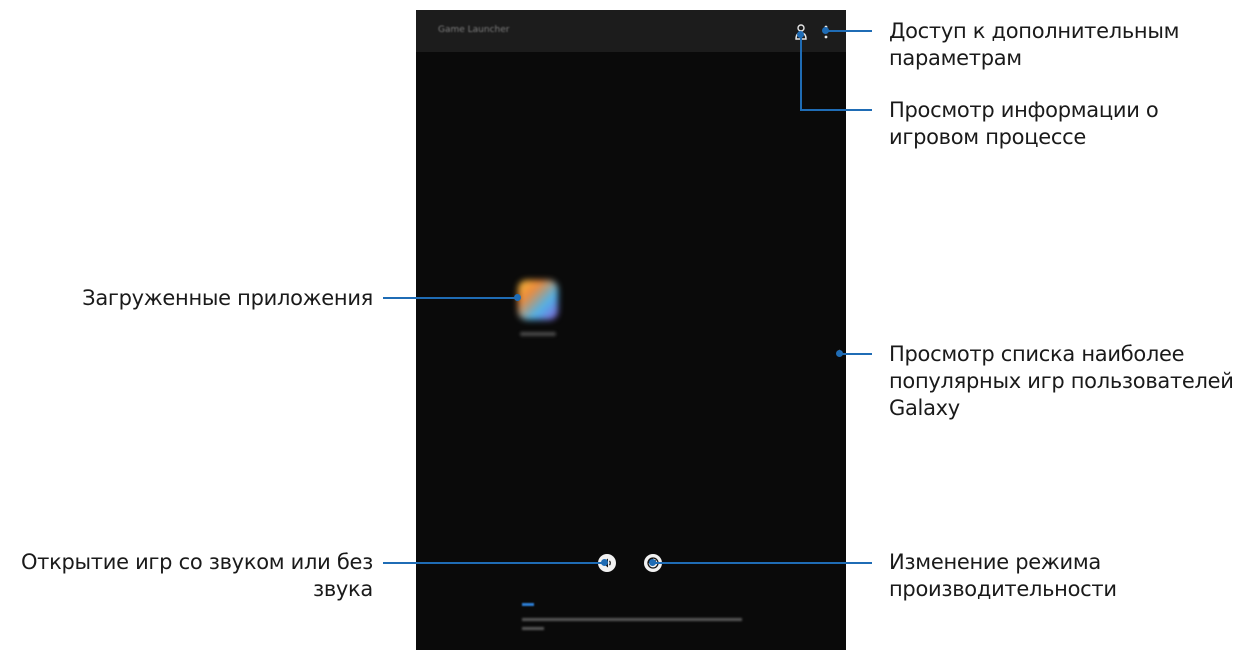 This screenshot has height=650, width=1252. I want to click on callout-performance-mode: Изменение режима производительности, so click(1003, 575).